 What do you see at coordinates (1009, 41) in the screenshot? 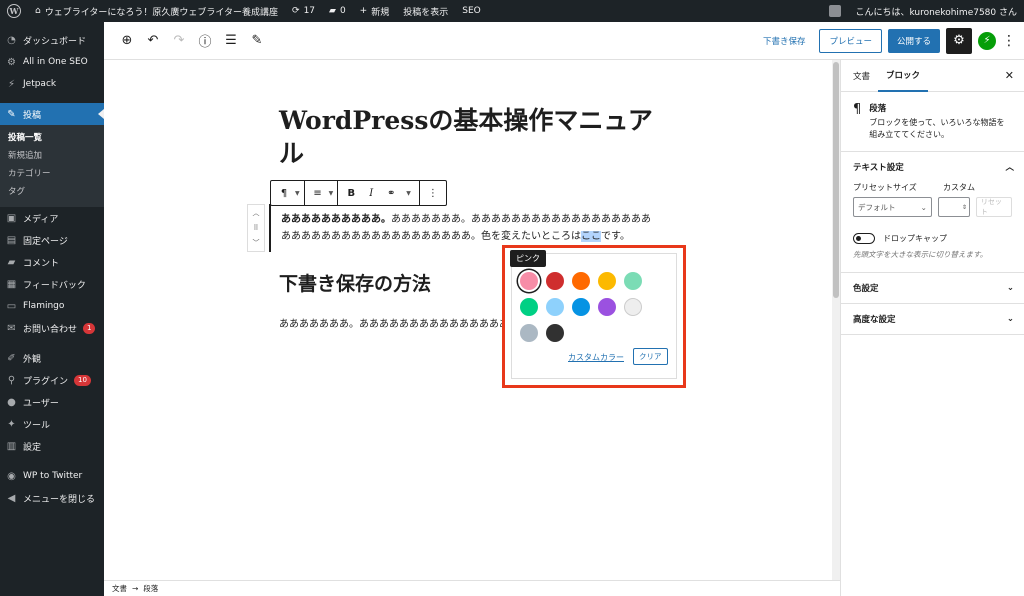
I see `more-menu-button: ⋮` at bounding box center [1009, 41].